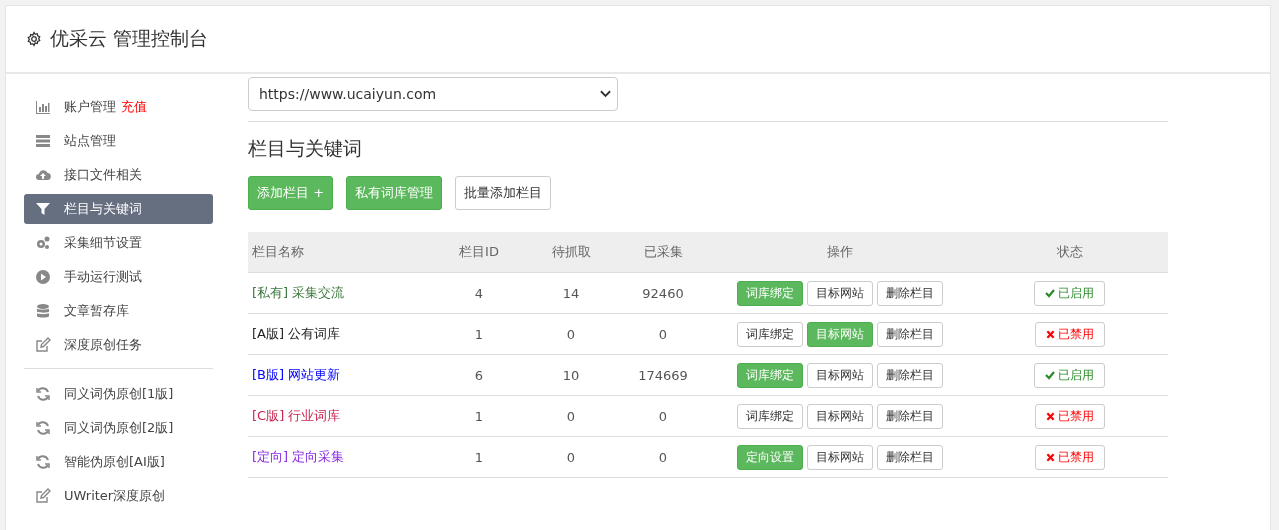  What do you see at coordinates (663, 252) in the screenshot?
I see `column-header: 已采集` at bounding box center [663, 252].